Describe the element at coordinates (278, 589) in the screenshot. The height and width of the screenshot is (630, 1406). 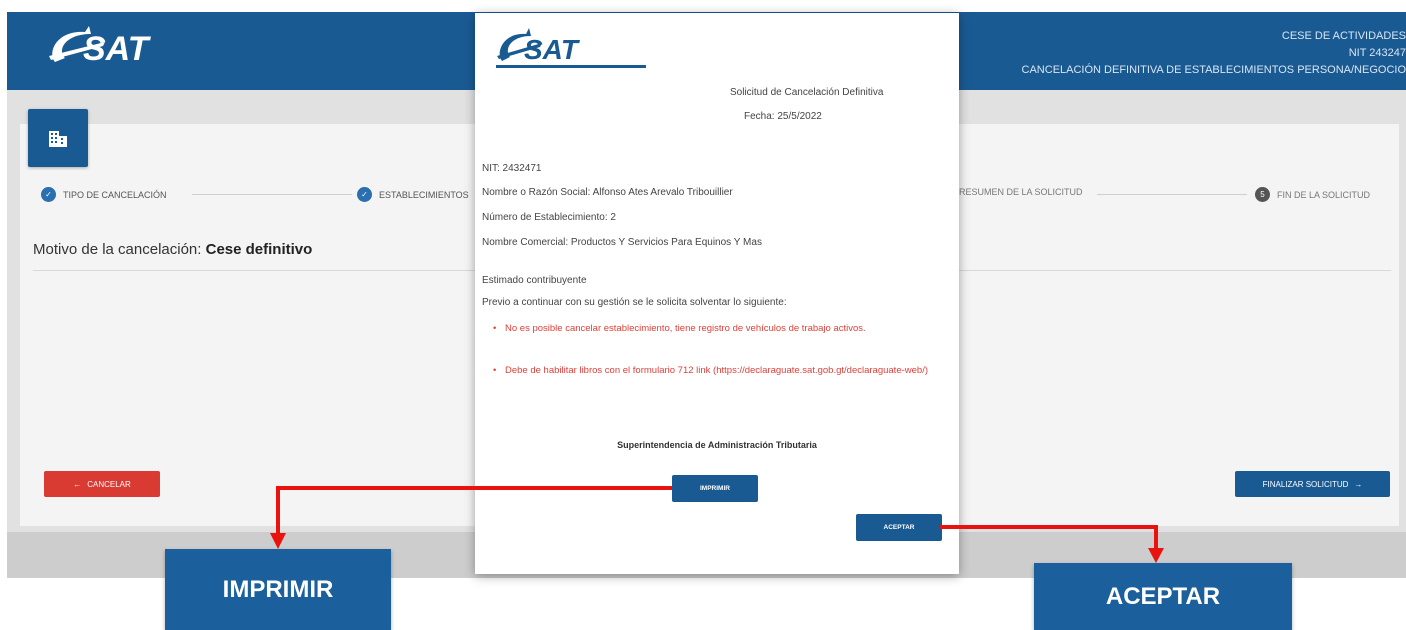
I see `callout-imprimir: IMPRIMIR` at that location.